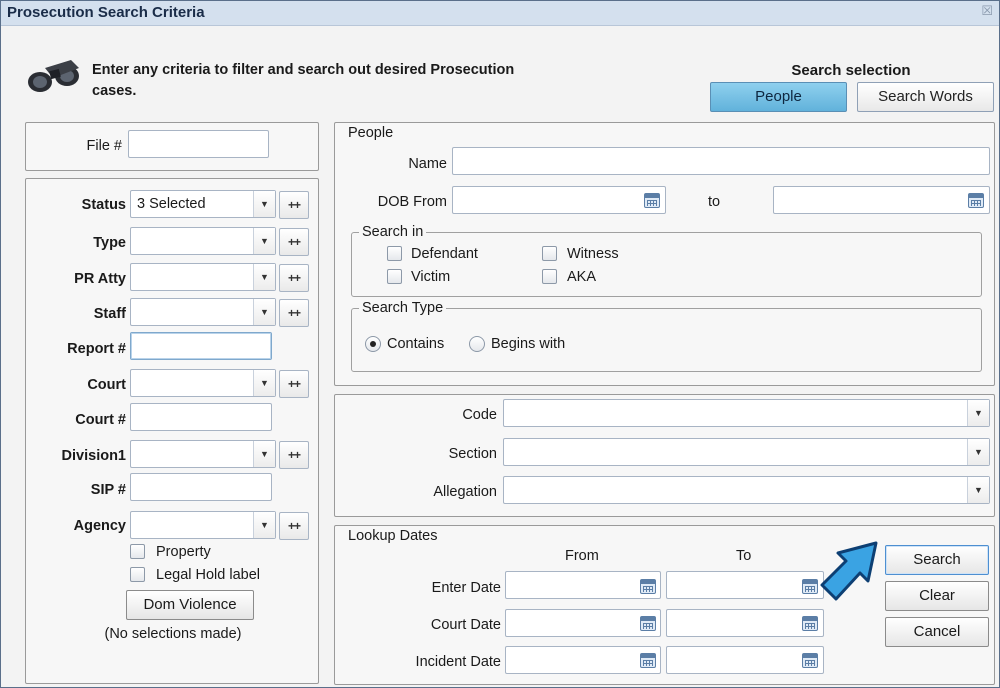  I want to click on section-label: Section, so click(472, 454).